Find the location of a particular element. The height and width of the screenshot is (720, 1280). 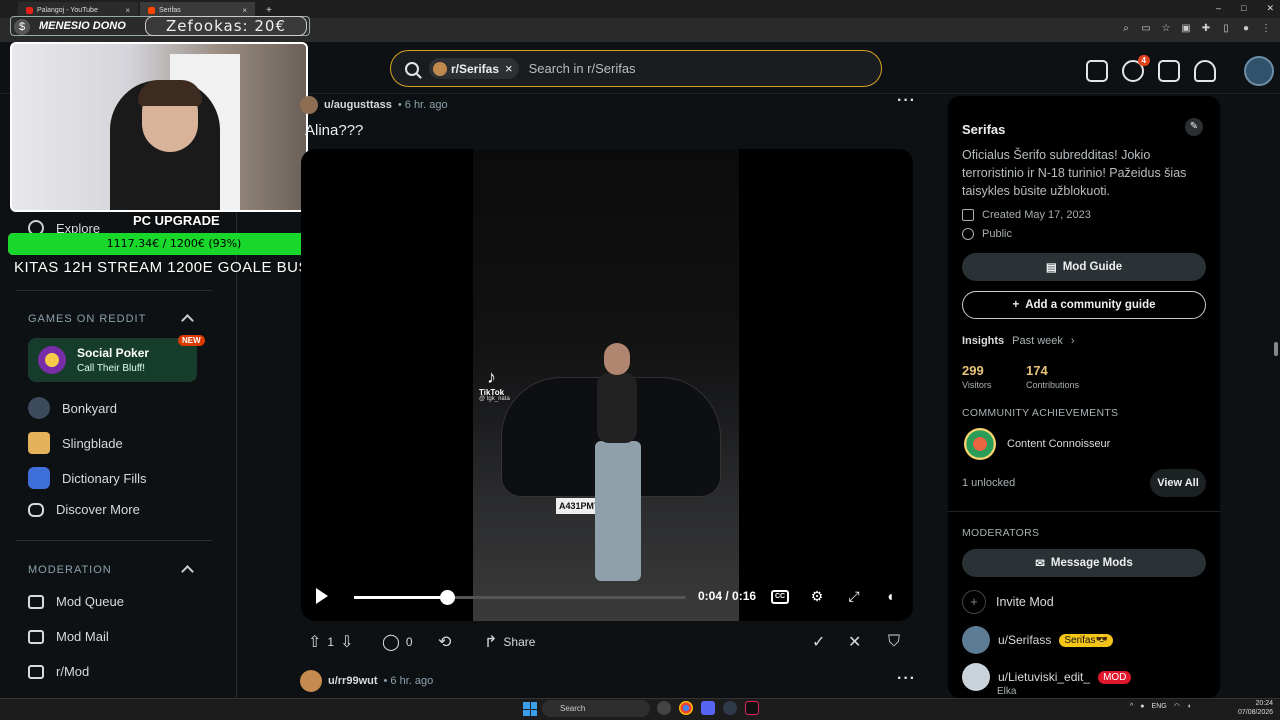

cast-icon: ▭ is located at coordinates (1146, 28).